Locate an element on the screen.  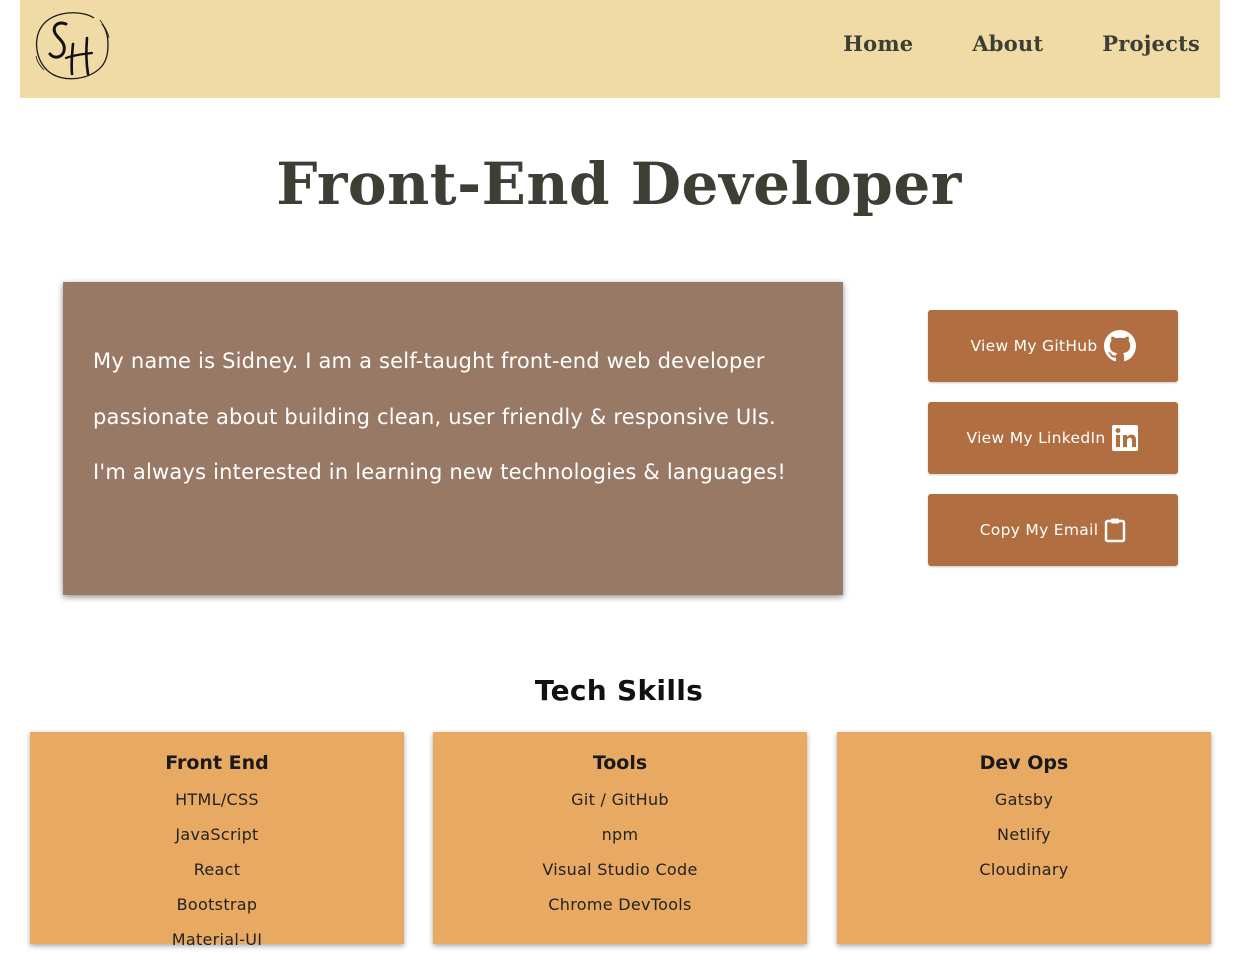
page-title: Front-End Developer is located at coordinates (619, 184).